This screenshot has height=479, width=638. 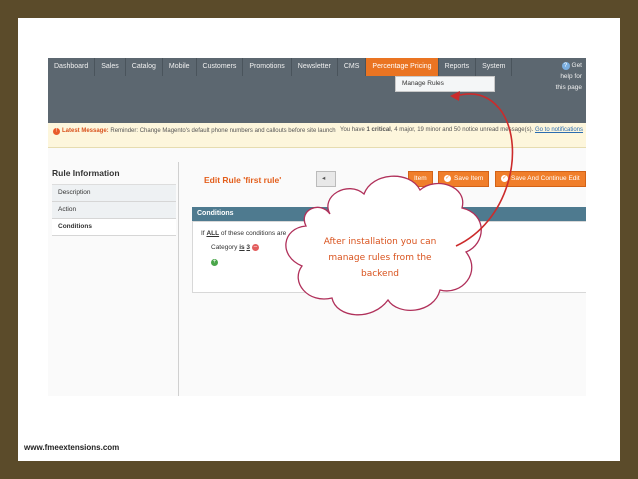 What do you see at coordinates (447, 178) in the screenshot?
I see `save-icon: ✓` at bounding box center [447, 178].